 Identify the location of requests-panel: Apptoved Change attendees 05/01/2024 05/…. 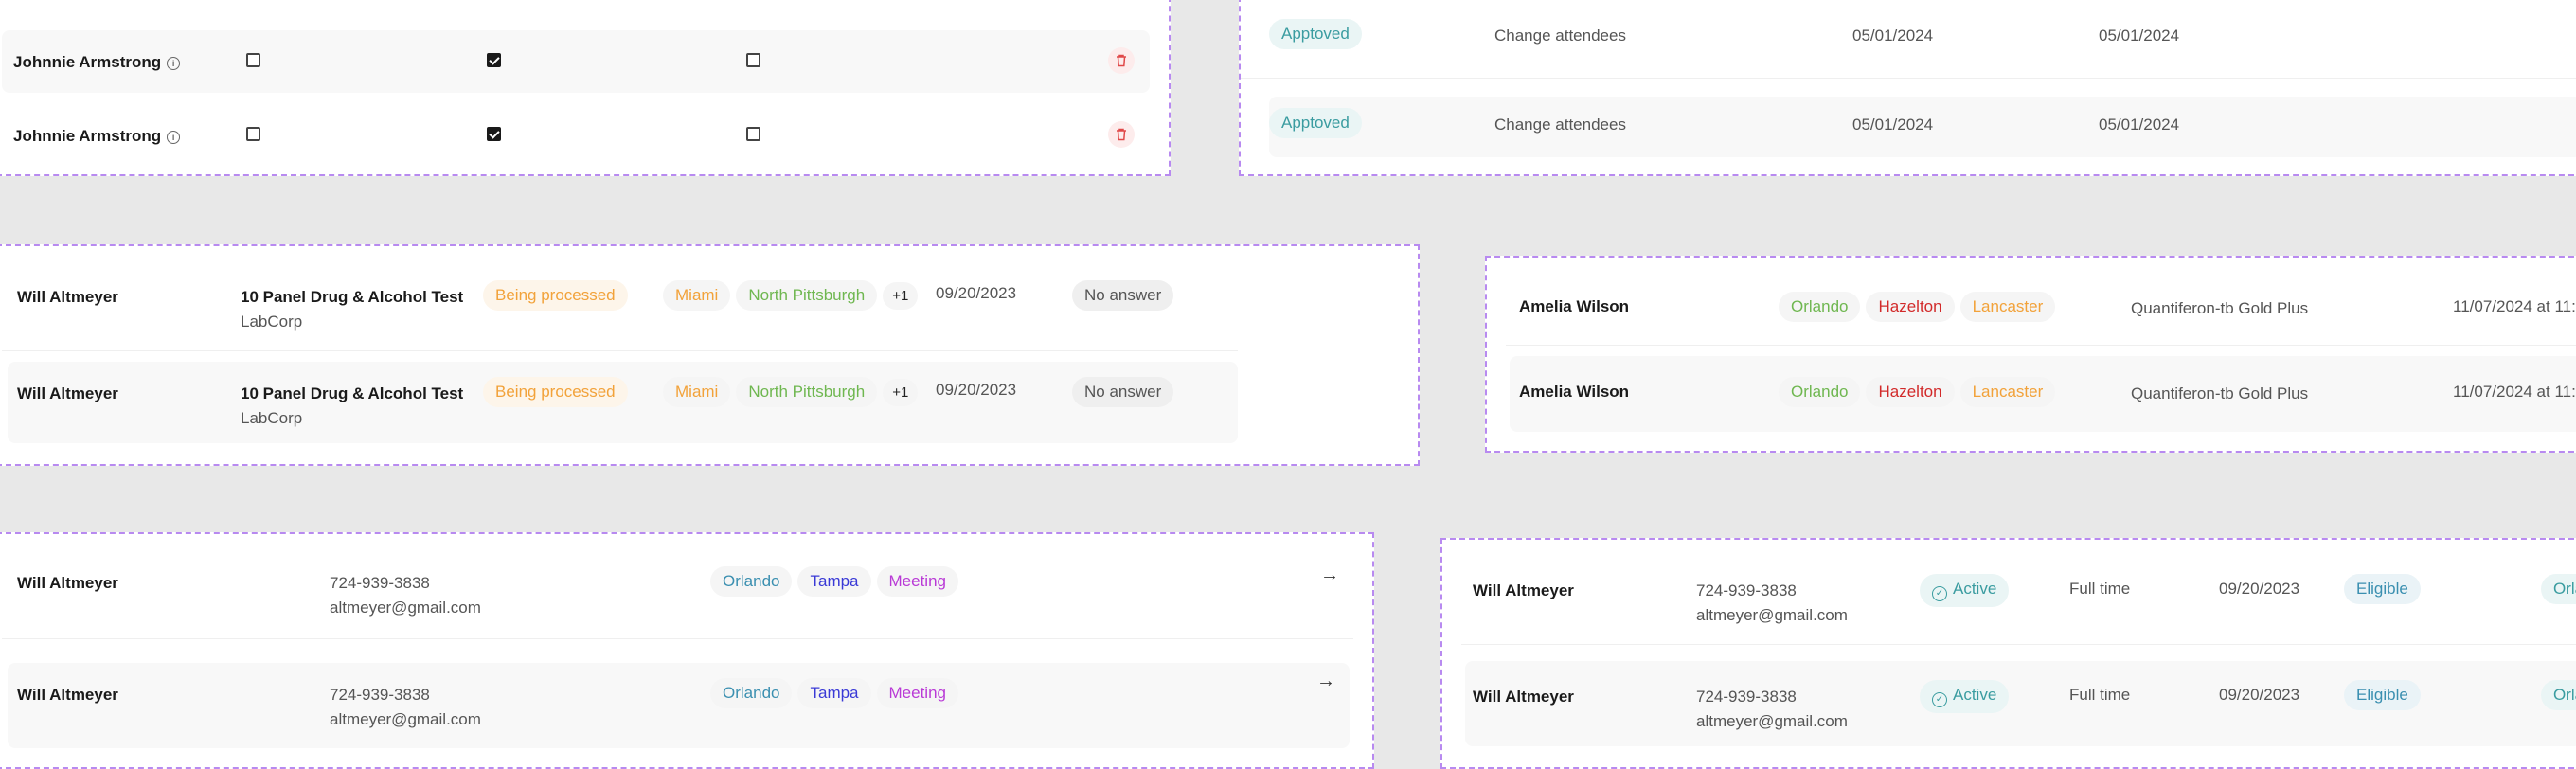
(1907, 88).